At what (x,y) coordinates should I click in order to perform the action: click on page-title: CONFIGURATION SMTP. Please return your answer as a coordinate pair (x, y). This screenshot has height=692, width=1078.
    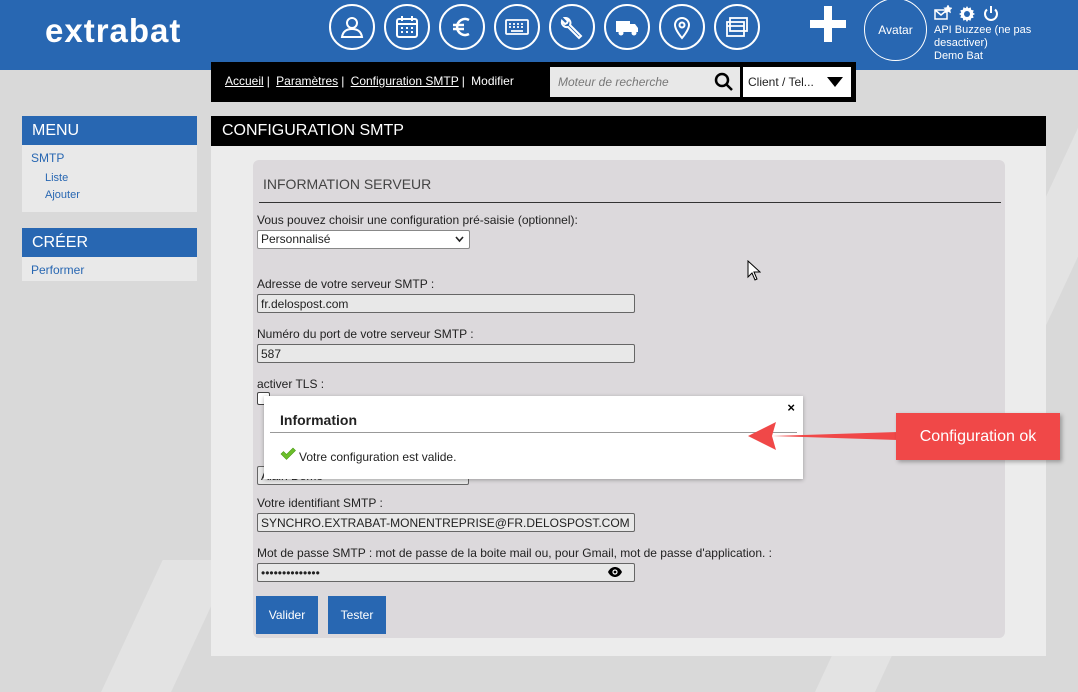
    Looking at the image, I should click on (628, 131).